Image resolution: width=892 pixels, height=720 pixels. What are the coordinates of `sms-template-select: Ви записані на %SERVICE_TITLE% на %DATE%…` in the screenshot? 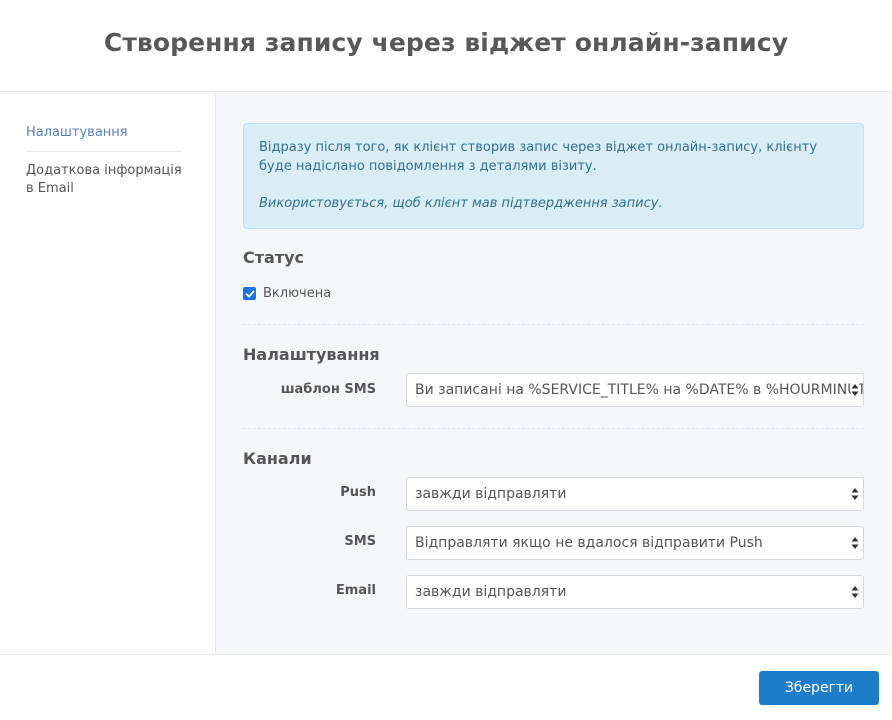 It's located at (635, 390).